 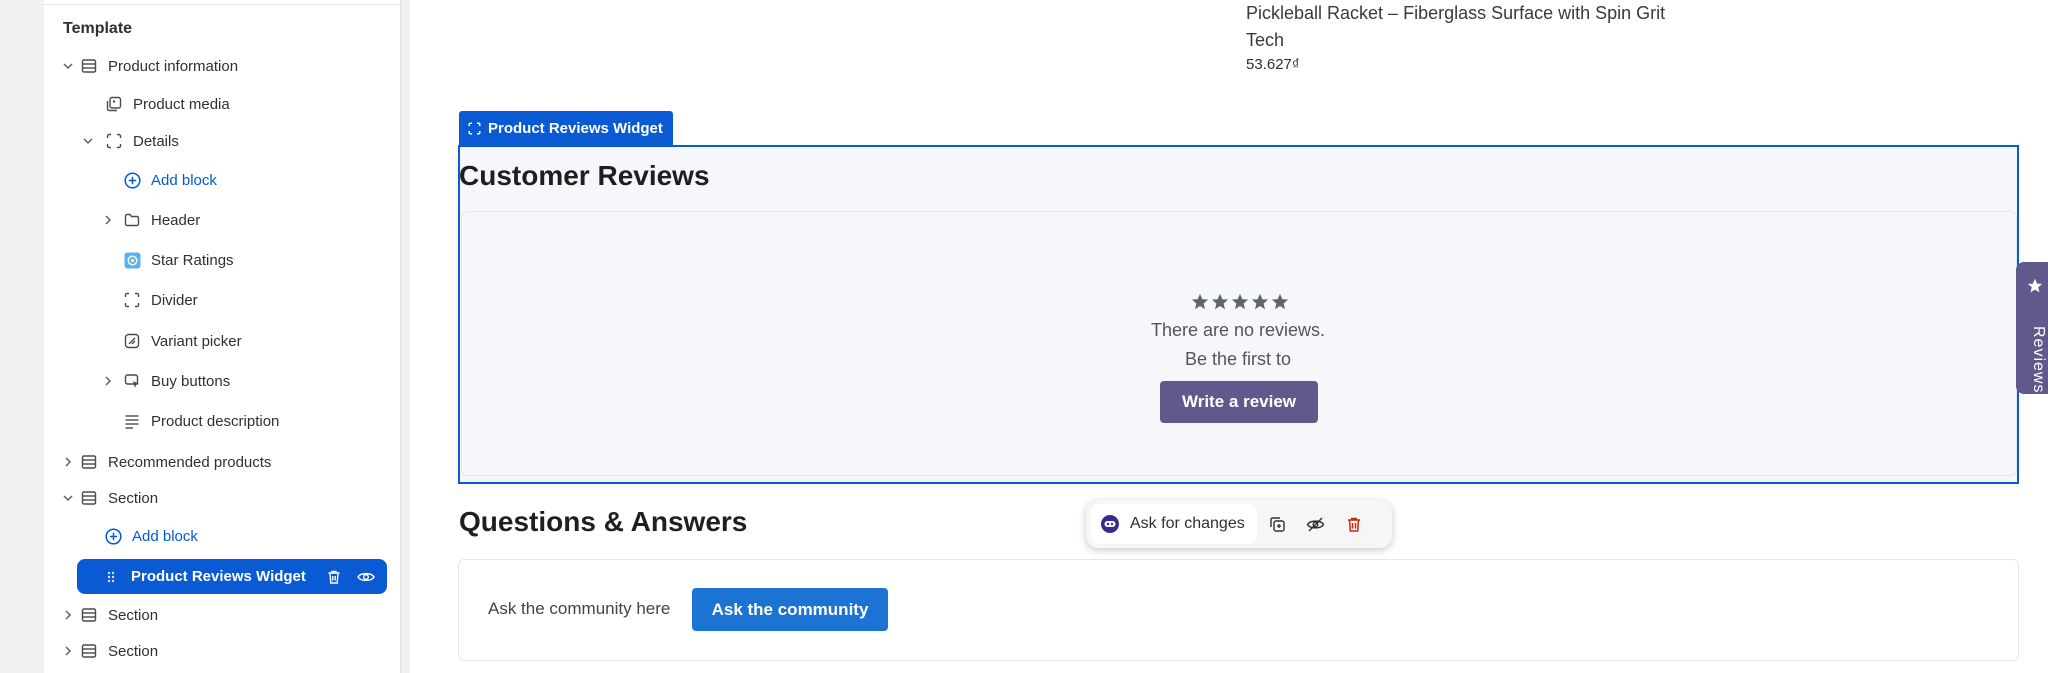 I want to click on block-floating-toolbar: Ask for changes, so click(x=1239, y=524).